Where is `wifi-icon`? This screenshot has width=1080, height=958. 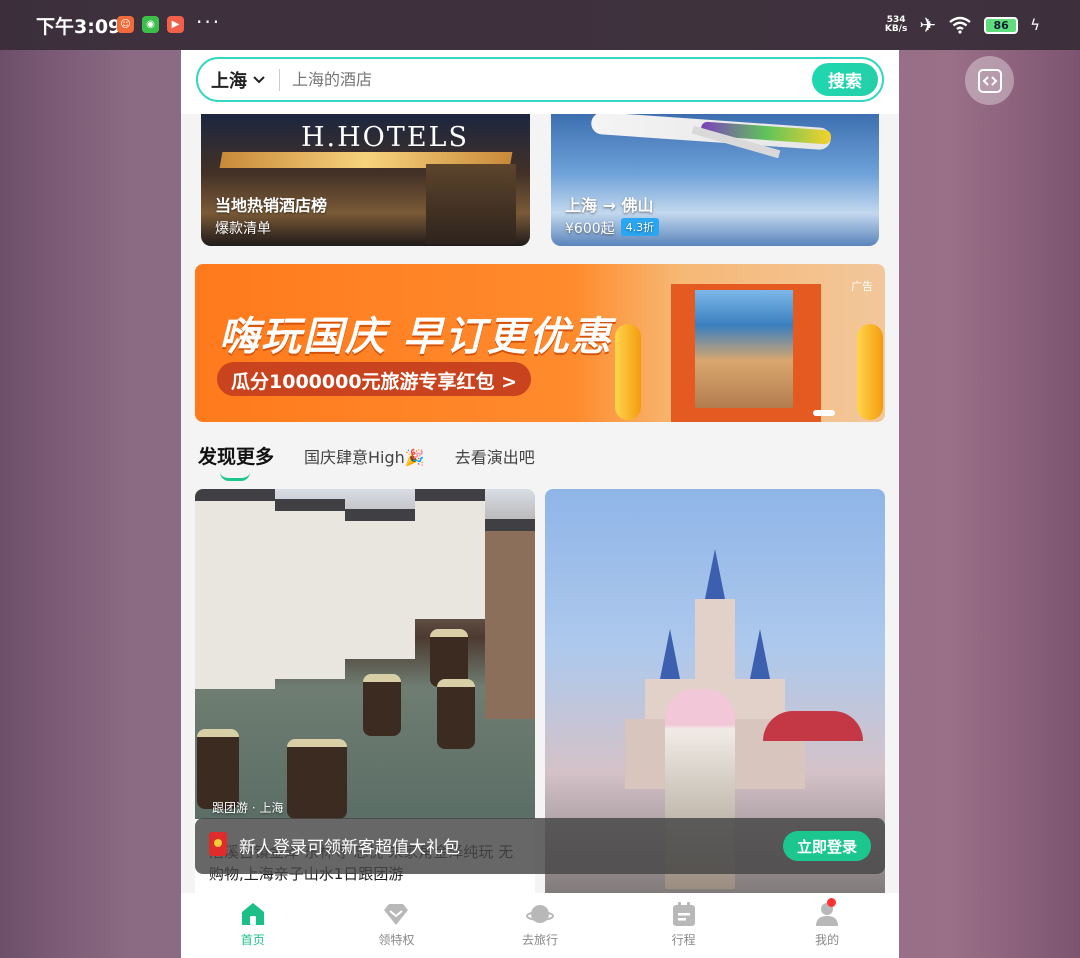
wifi-icon is located at coordinates (960, 25).